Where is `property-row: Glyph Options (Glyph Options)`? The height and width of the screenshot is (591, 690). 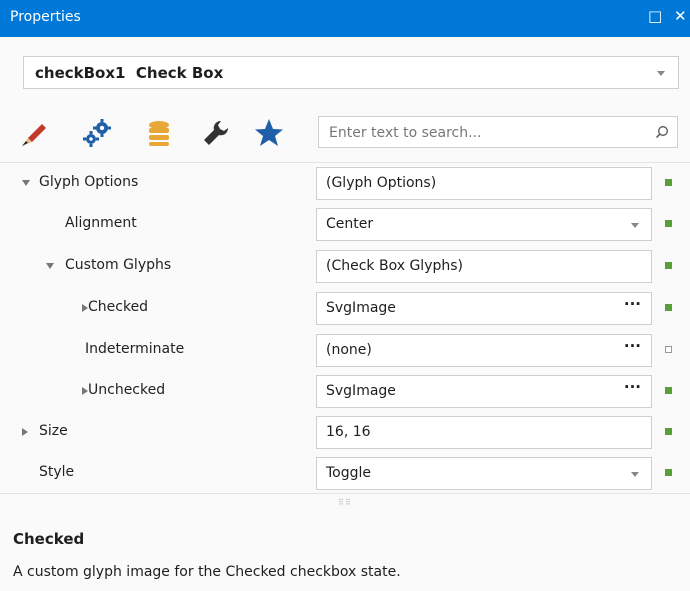
property-row: Glyph Options (Glyph Options) is located at coordinates (345, 183).